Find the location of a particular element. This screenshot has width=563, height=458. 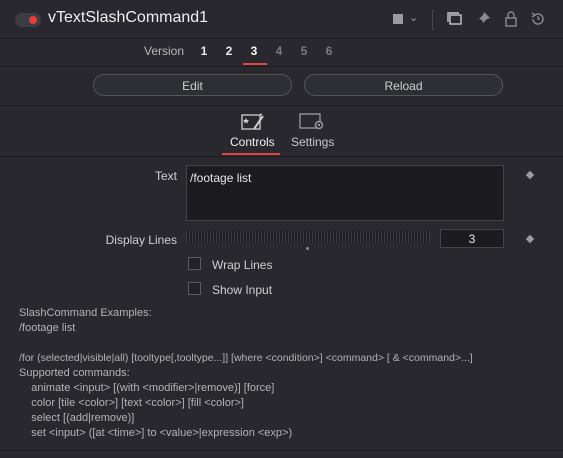

display-lines-field: 3 is located at coordinates (472, 238).